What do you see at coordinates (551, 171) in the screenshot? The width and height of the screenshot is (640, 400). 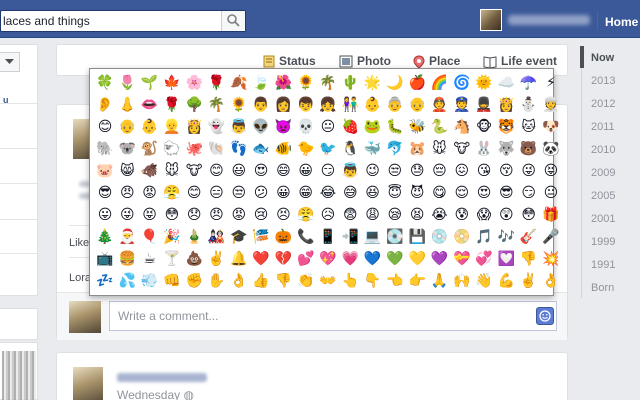 I see `emoji-option: 😝` at bounding box center [551, 171].